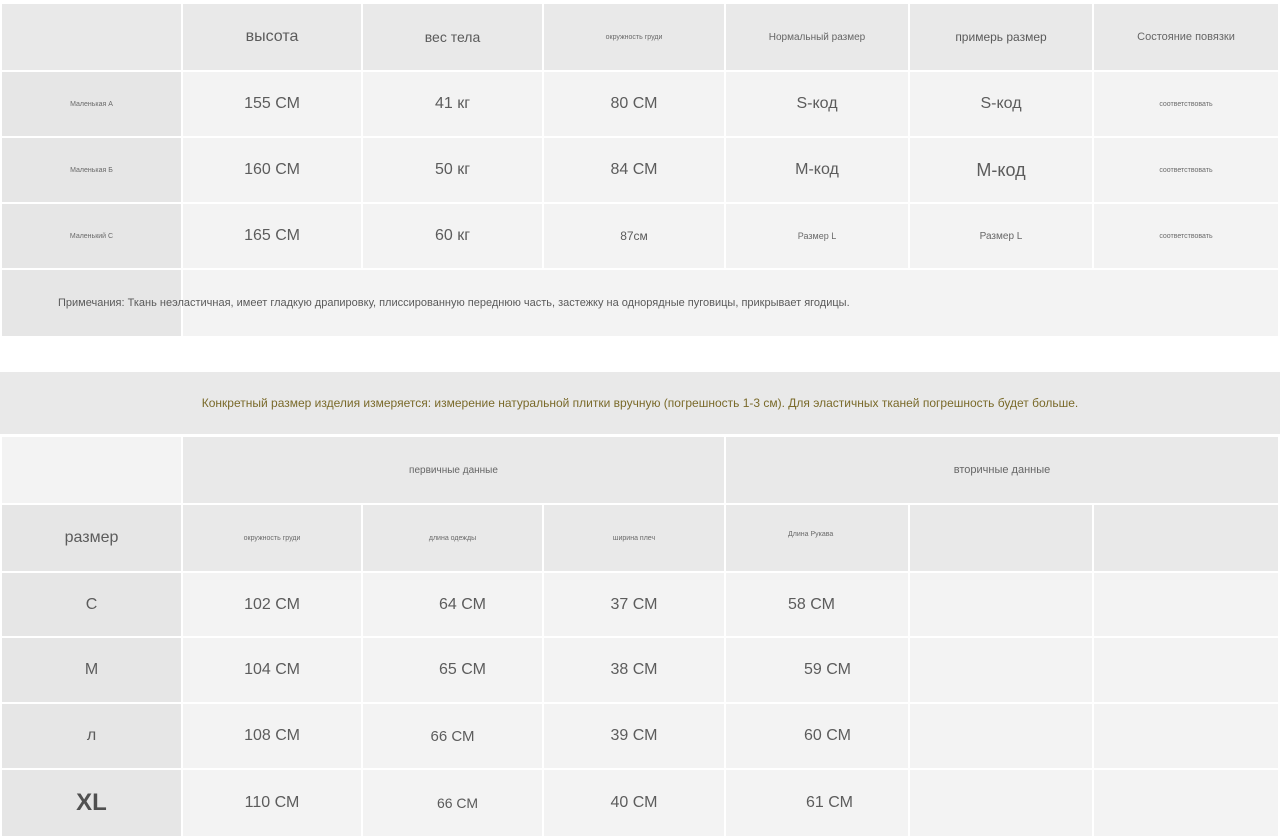  What do you see at coordinates (634, 670) in the screenshot?
I see `cell-shoulder: 38 СМ` at bounding box center [634, 670].